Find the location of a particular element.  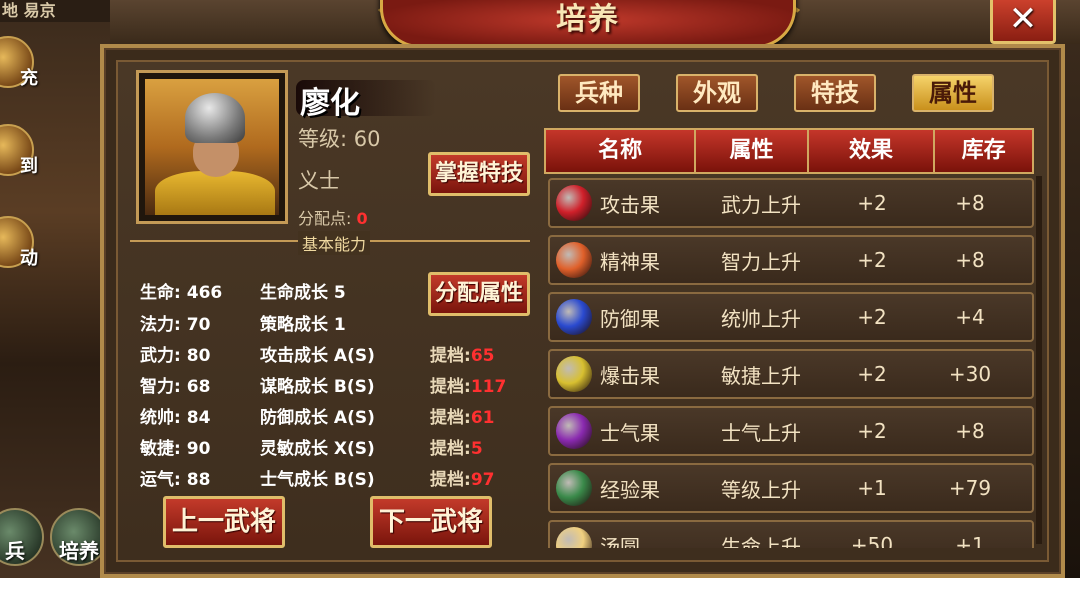

side-button-recharge: 充 is located at coordinates (19, 62).